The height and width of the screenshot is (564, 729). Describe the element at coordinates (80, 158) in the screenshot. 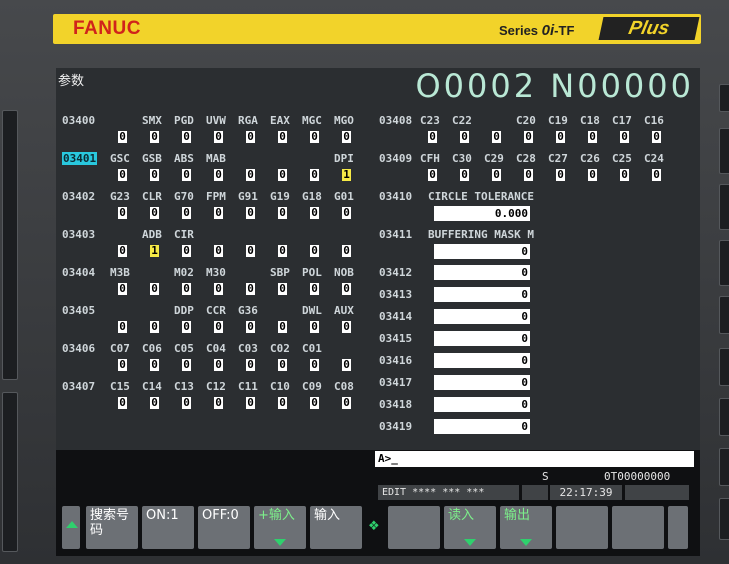

I see `param-number: 03401` at that location.